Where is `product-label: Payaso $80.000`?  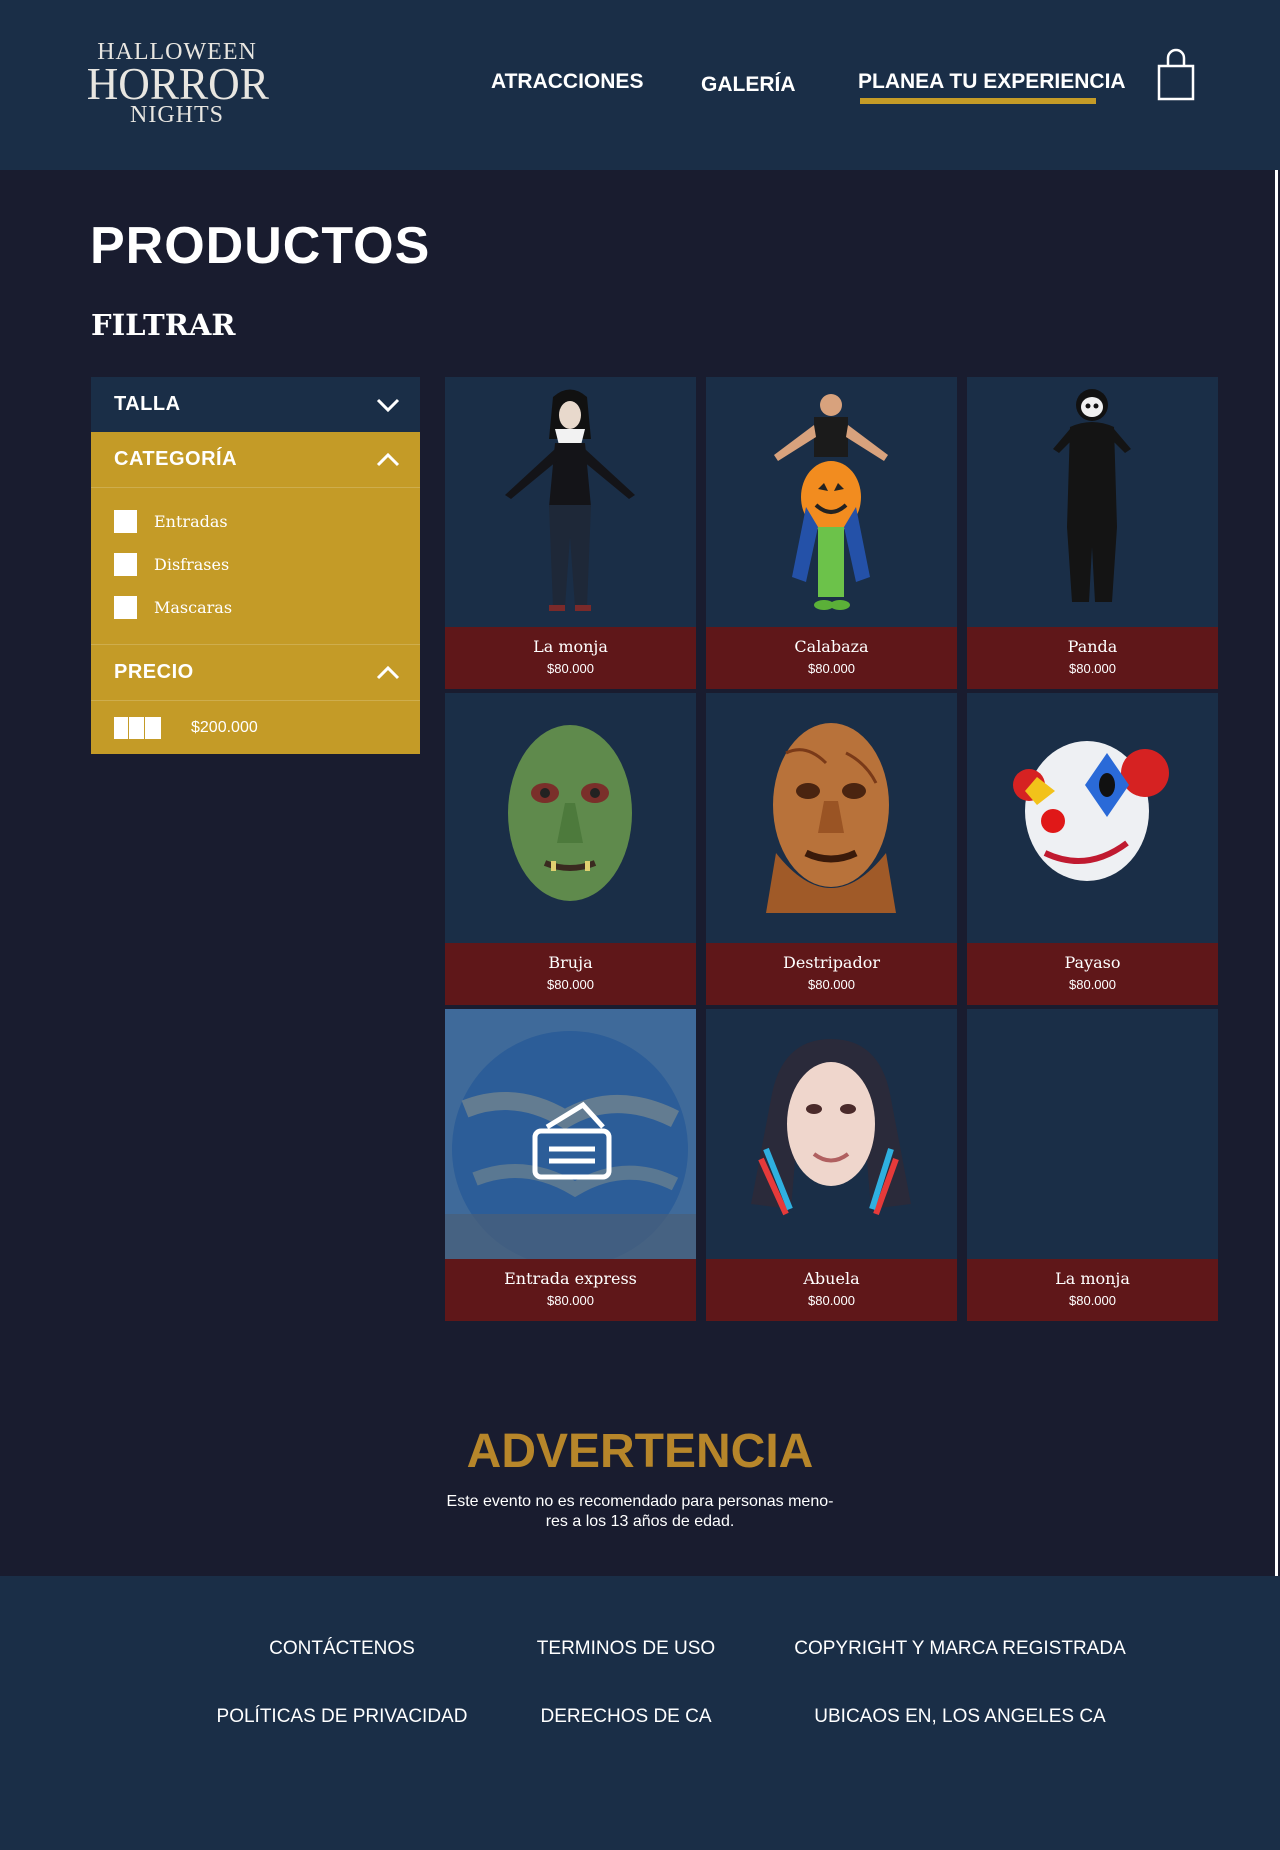 product-label: Payaso $80.000 is located at coordinates (1092, 974).